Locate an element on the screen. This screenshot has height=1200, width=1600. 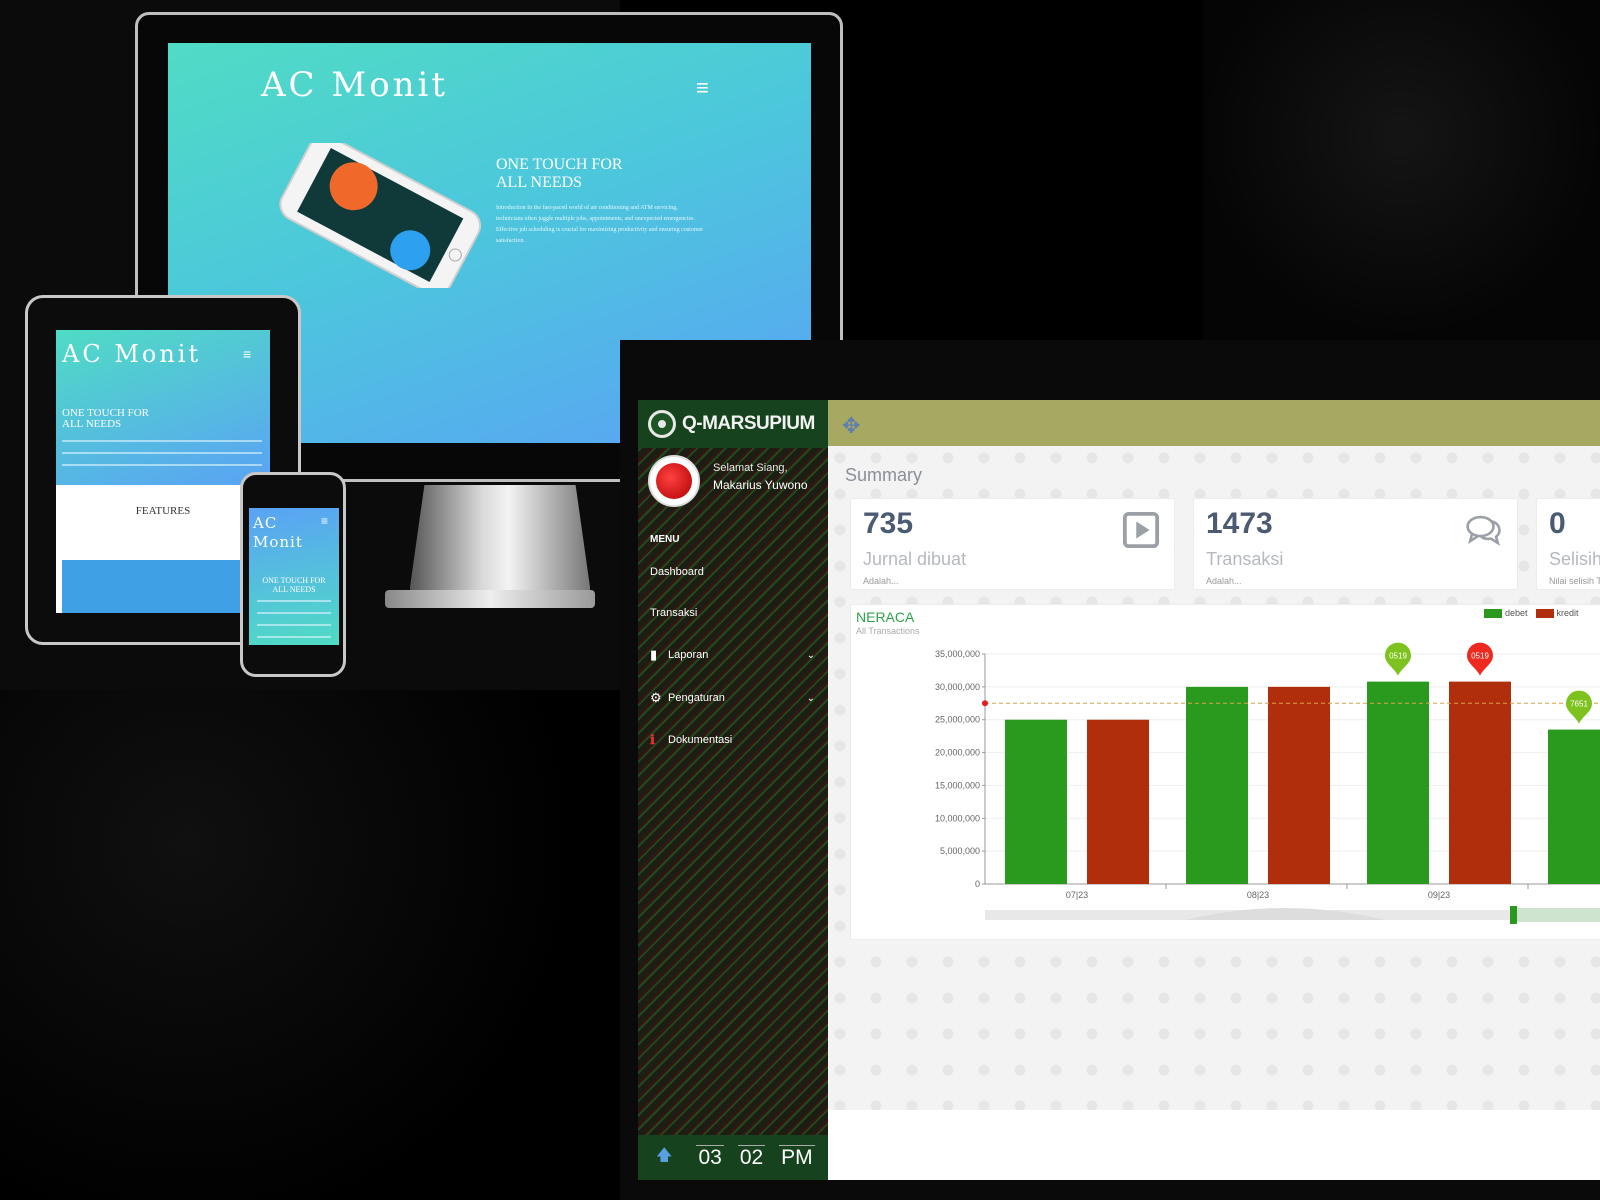
y-tick-label: 15,000,000 is located at coordinates (957, 785).